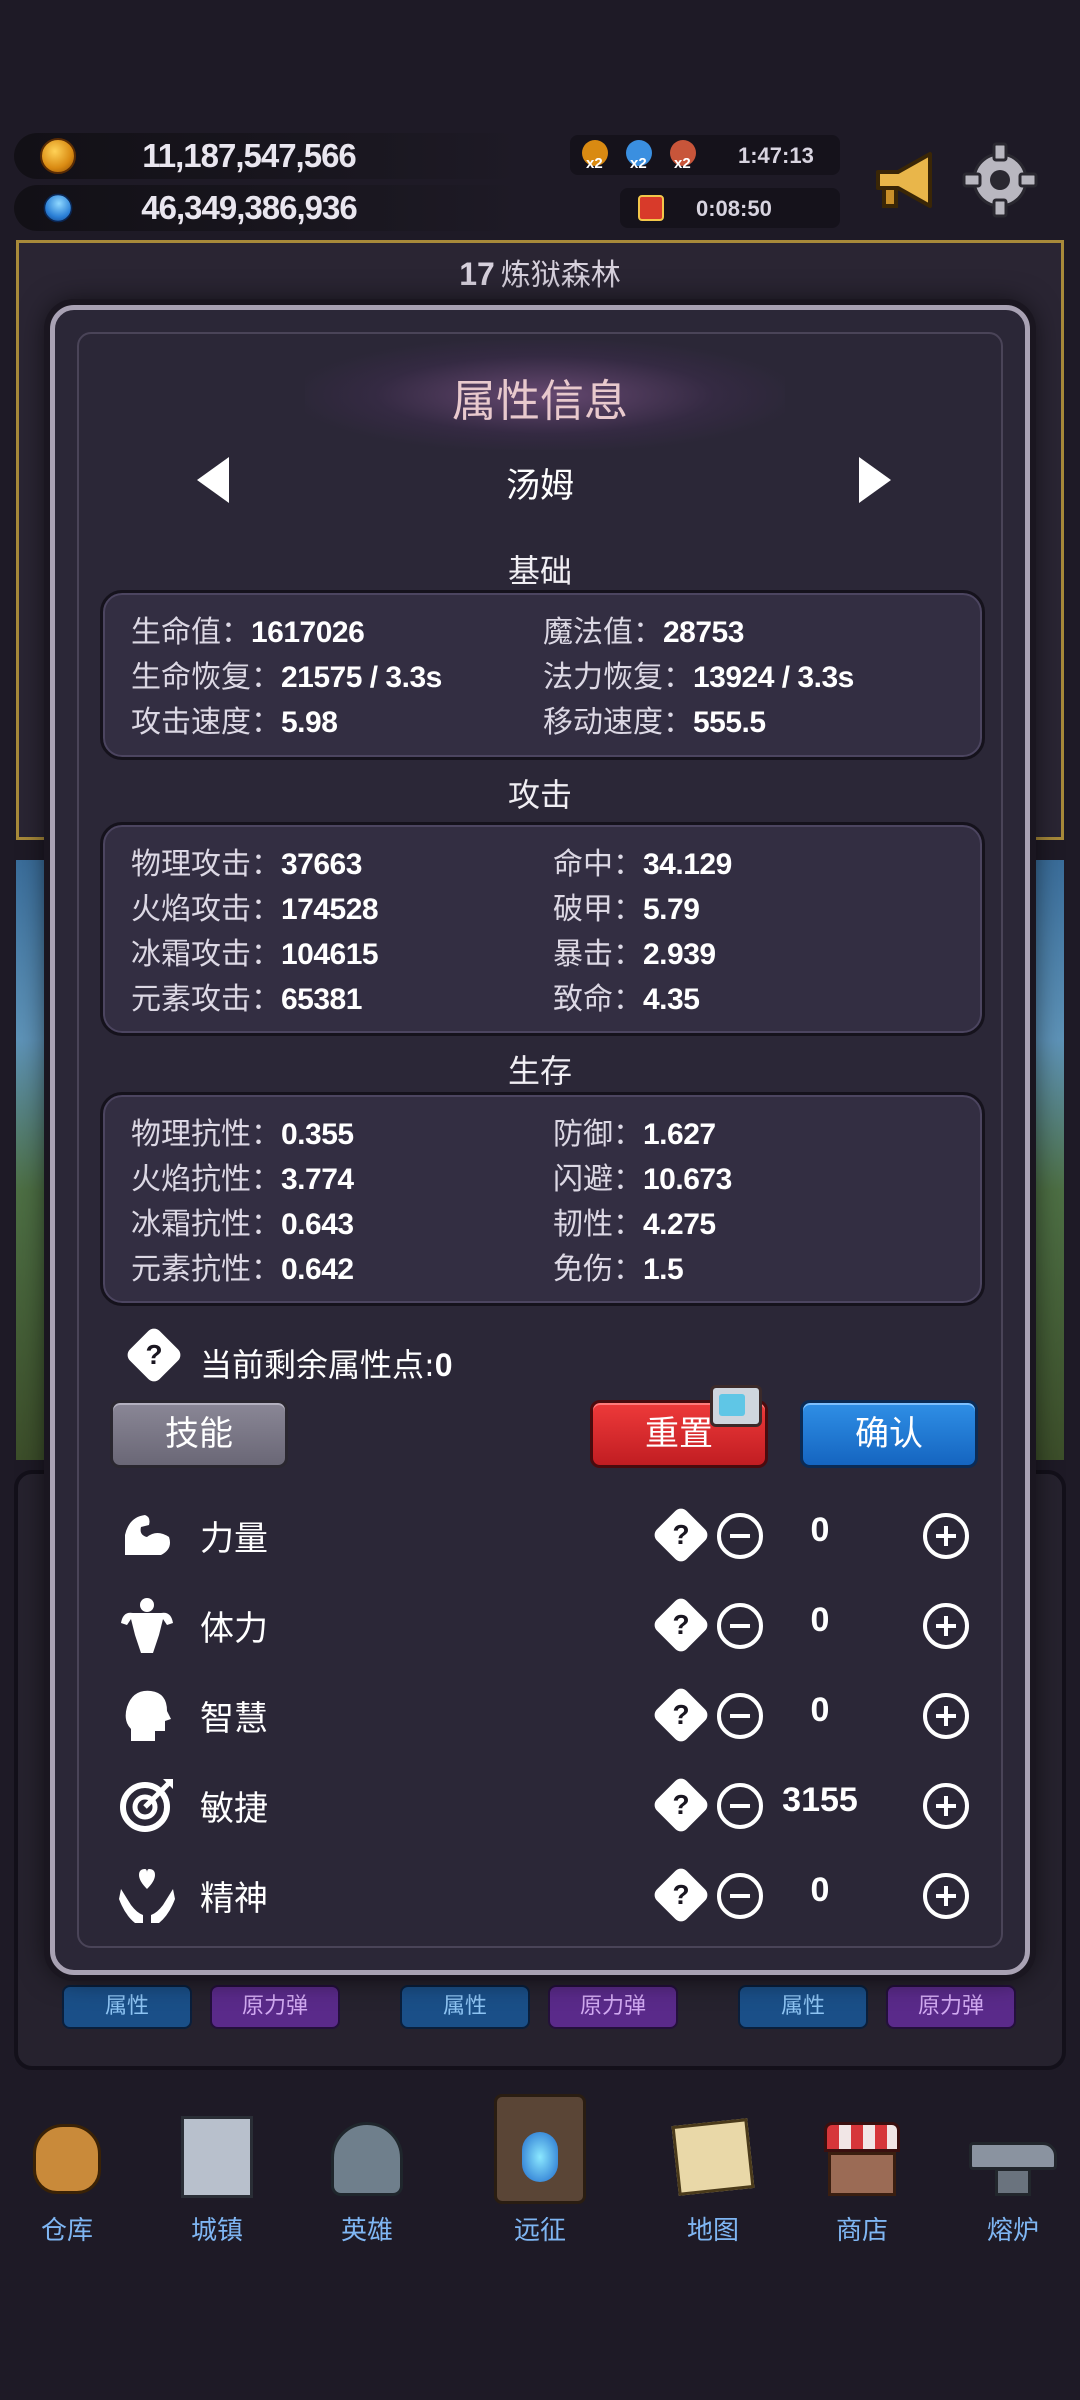 Image resolution: width=1080 pixels, height=2400 pixels. What do you see at coordinates (545, 1535) in the screenshot?
I see `attribute-row-strength: 力量 ? 0` at bounding box center [545, 1535].